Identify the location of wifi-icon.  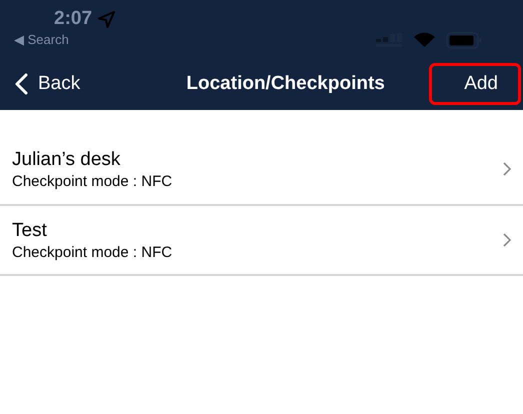
(424, 40).